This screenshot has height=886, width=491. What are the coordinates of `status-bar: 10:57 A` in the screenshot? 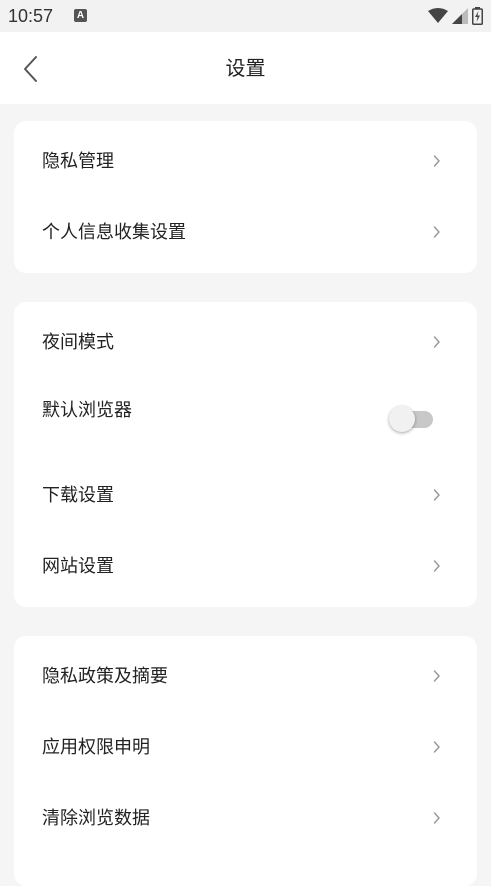 It's located at (245, 16).